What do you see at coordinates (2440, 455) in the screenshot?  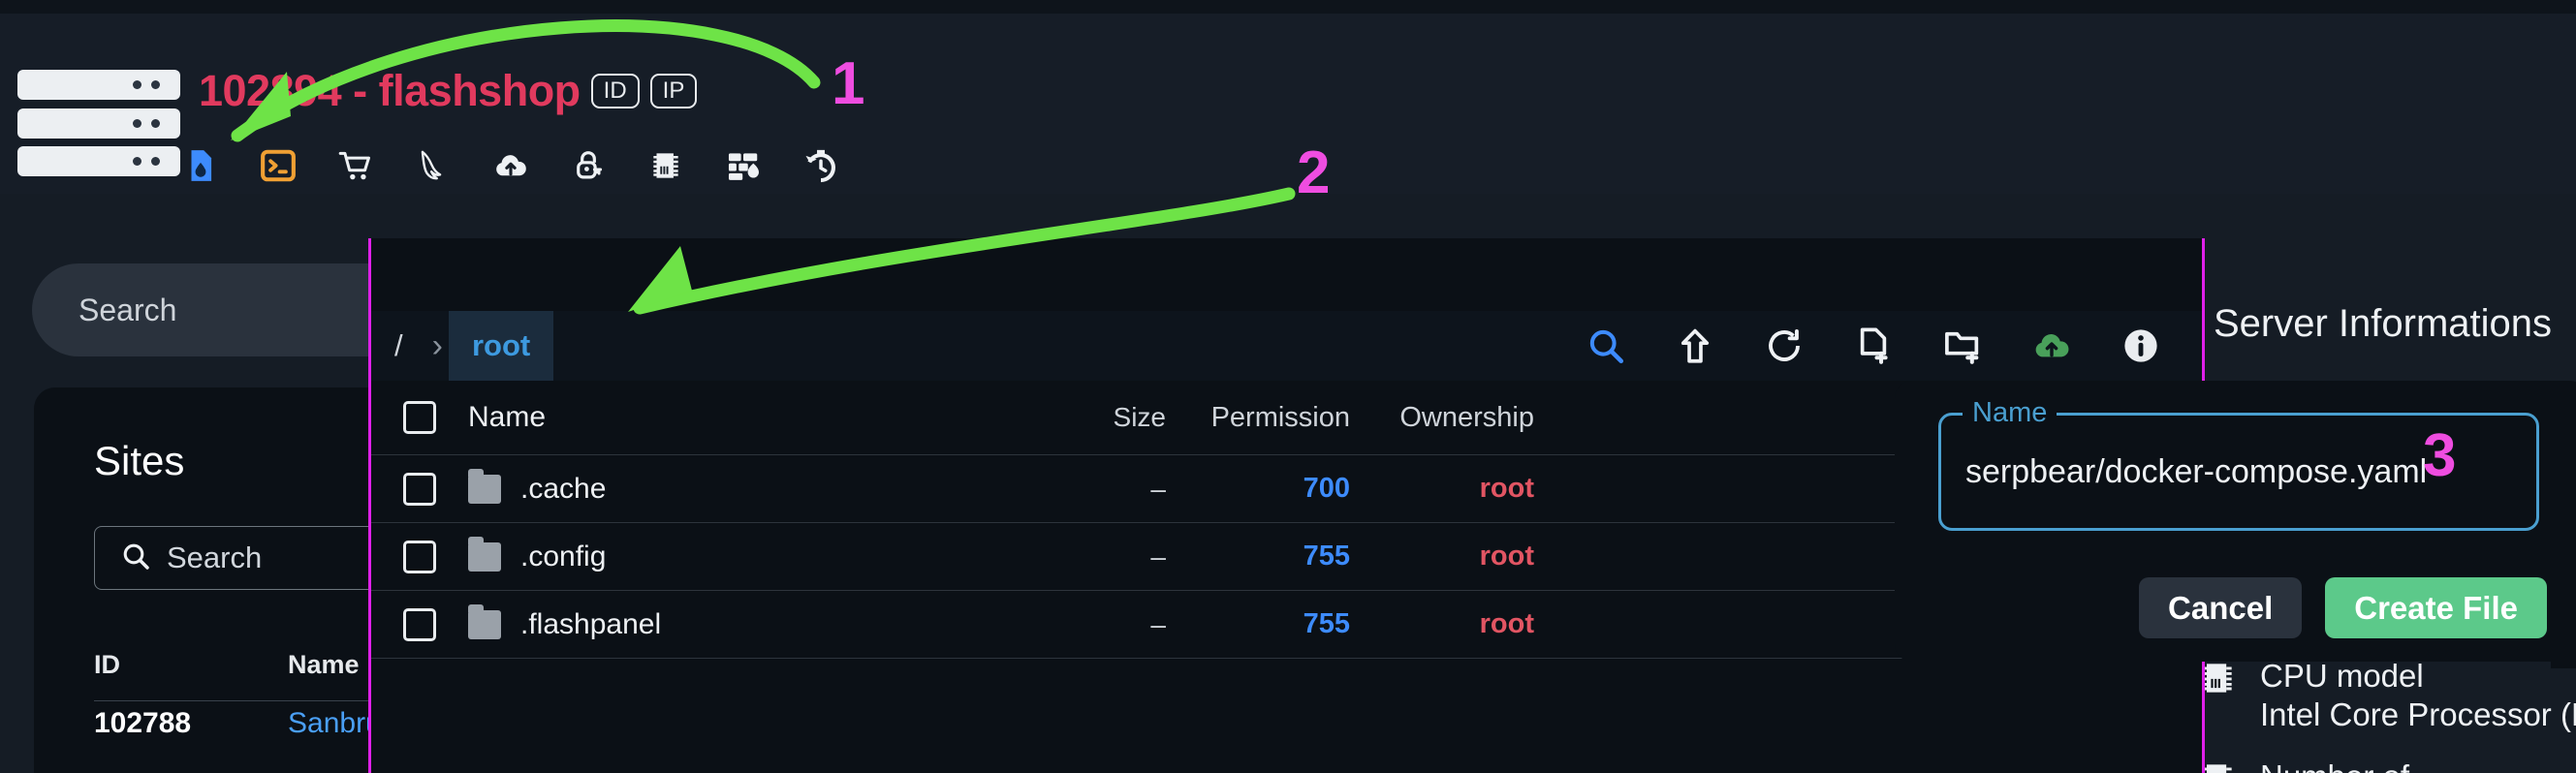 I see `annotation-number-3: 3` at bounding box center [2440, 455].